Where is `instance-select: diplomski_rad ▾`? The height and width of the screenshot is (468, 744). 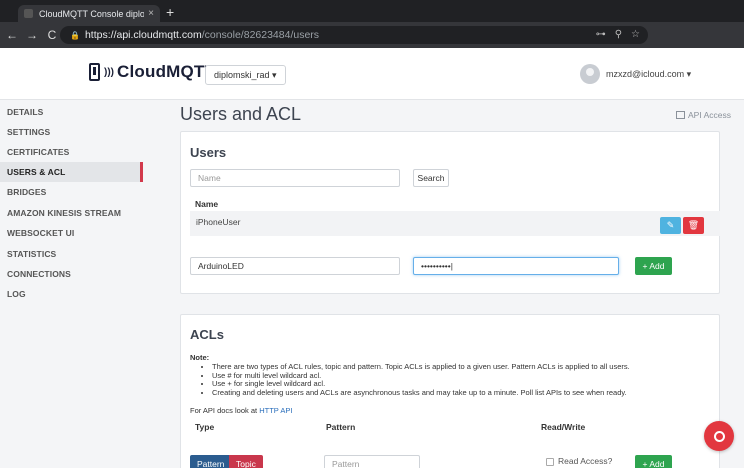 instance-select: diplomski_rad ▾ is located at coordinates (245, 75).